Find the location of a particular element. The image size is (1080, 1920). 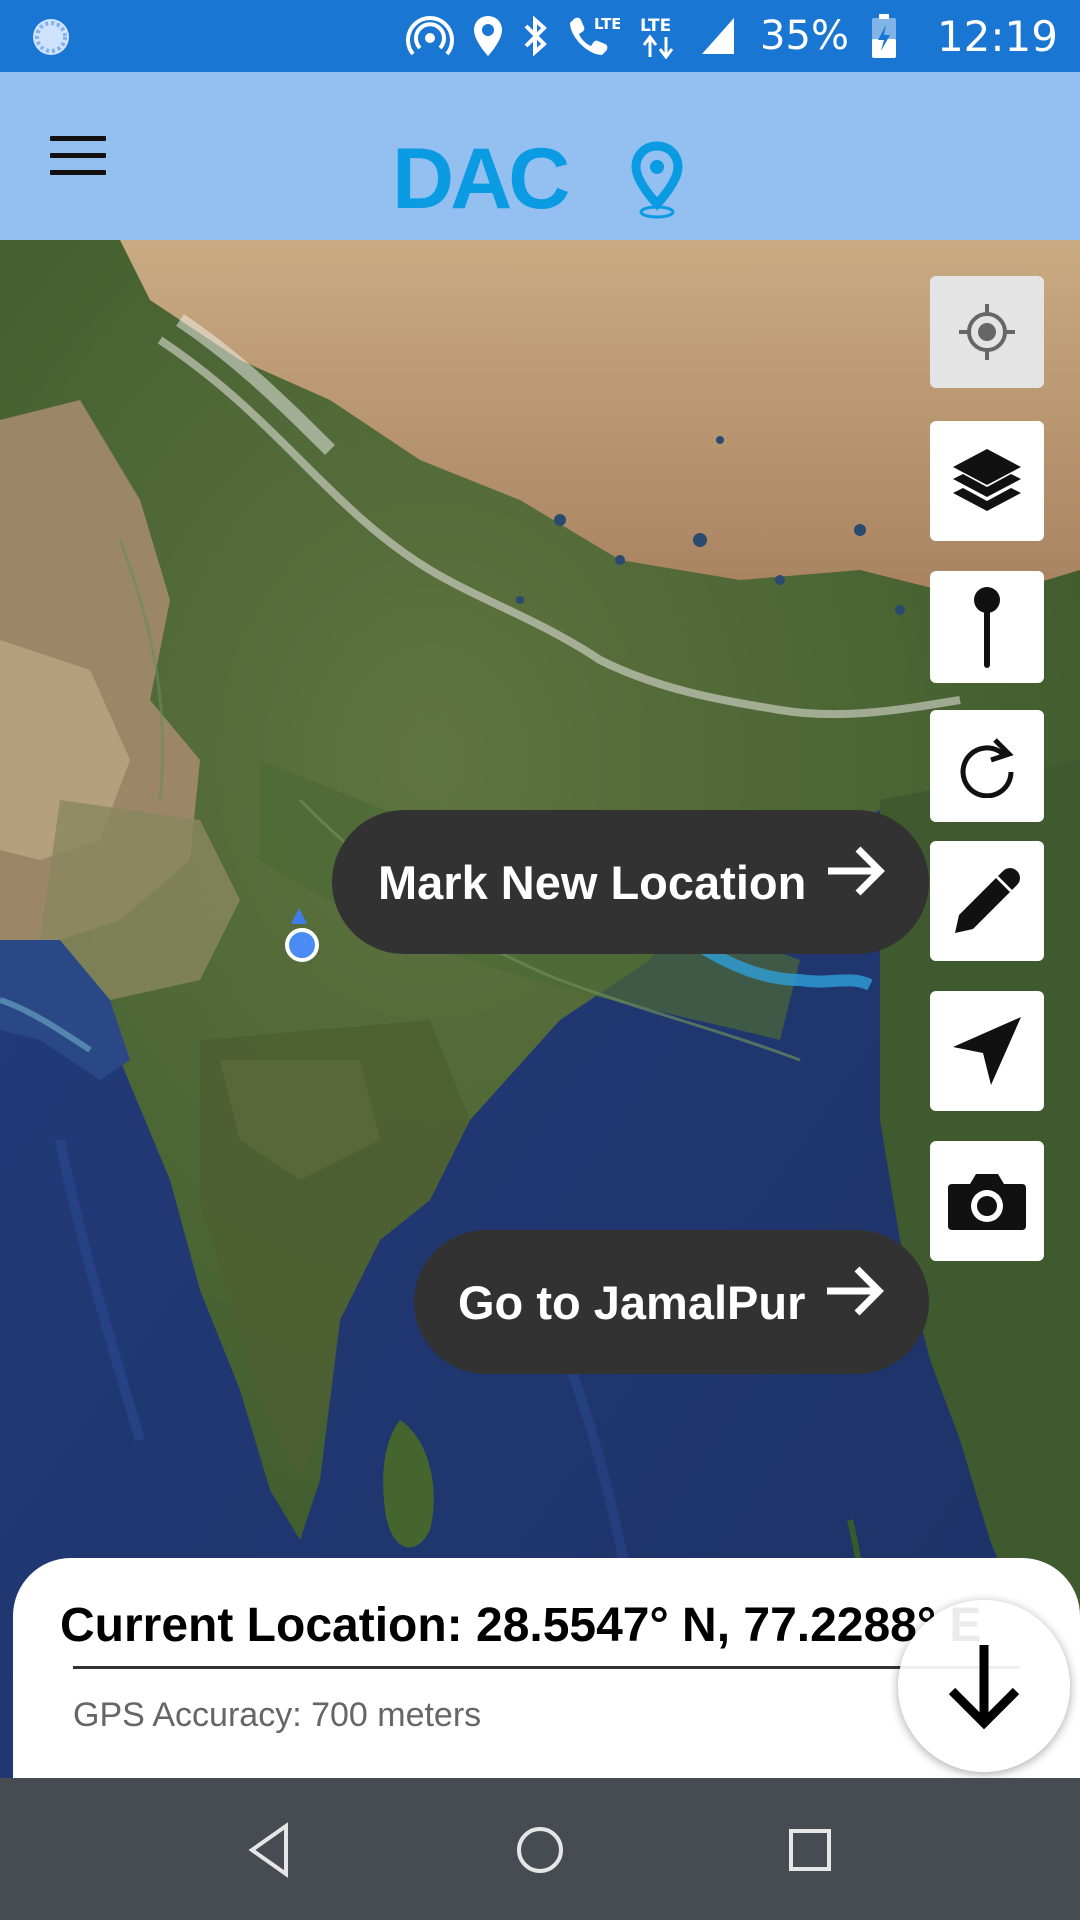

mark-new-location-button: Mark New Location is located at coordinates (630, 882).